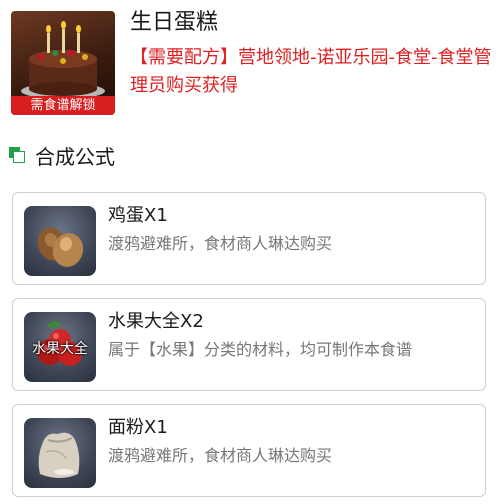 This screenshot has width=500, height=504. I want to click on formula-section-header: 合成公式, so click(62, 155).